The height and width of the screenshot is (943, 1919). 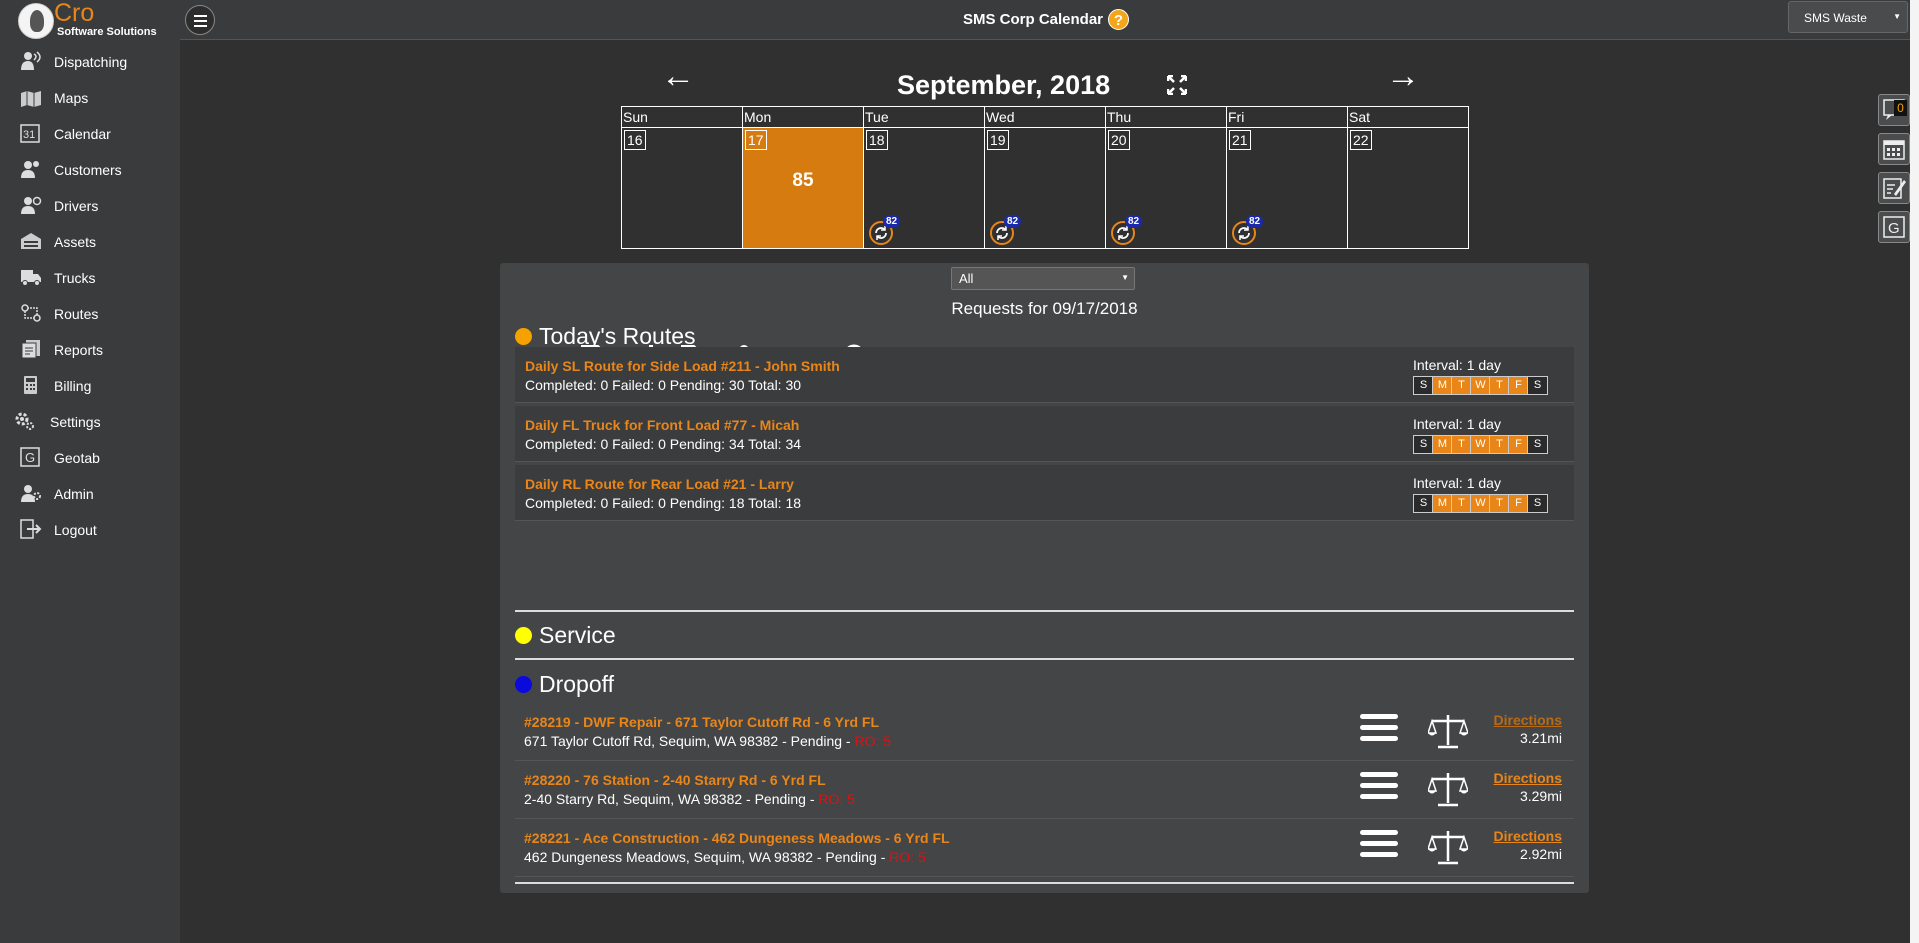 I want to click on logout-icon, so click(x=31, y=529).